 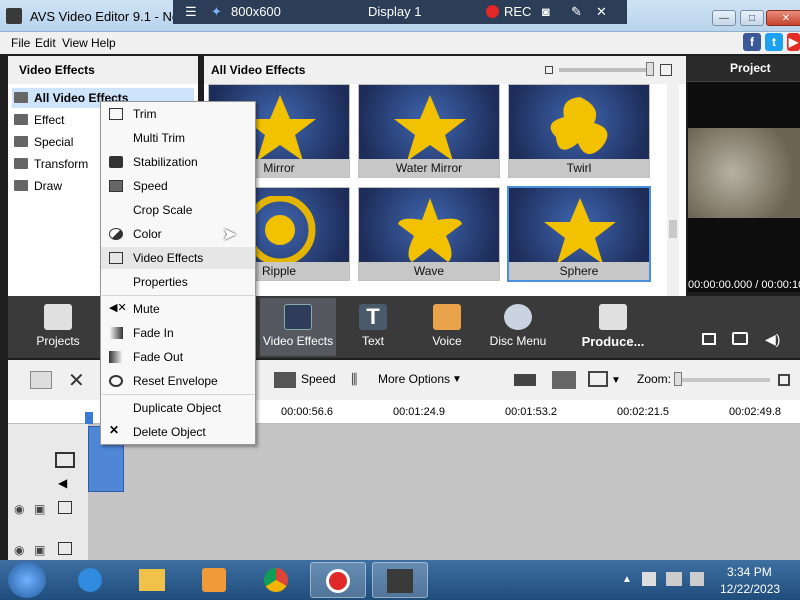 What do you see at coordinates (394, 11) in the screenshot?
I see `display-label: Display 1` at bounding box center [394, 11].